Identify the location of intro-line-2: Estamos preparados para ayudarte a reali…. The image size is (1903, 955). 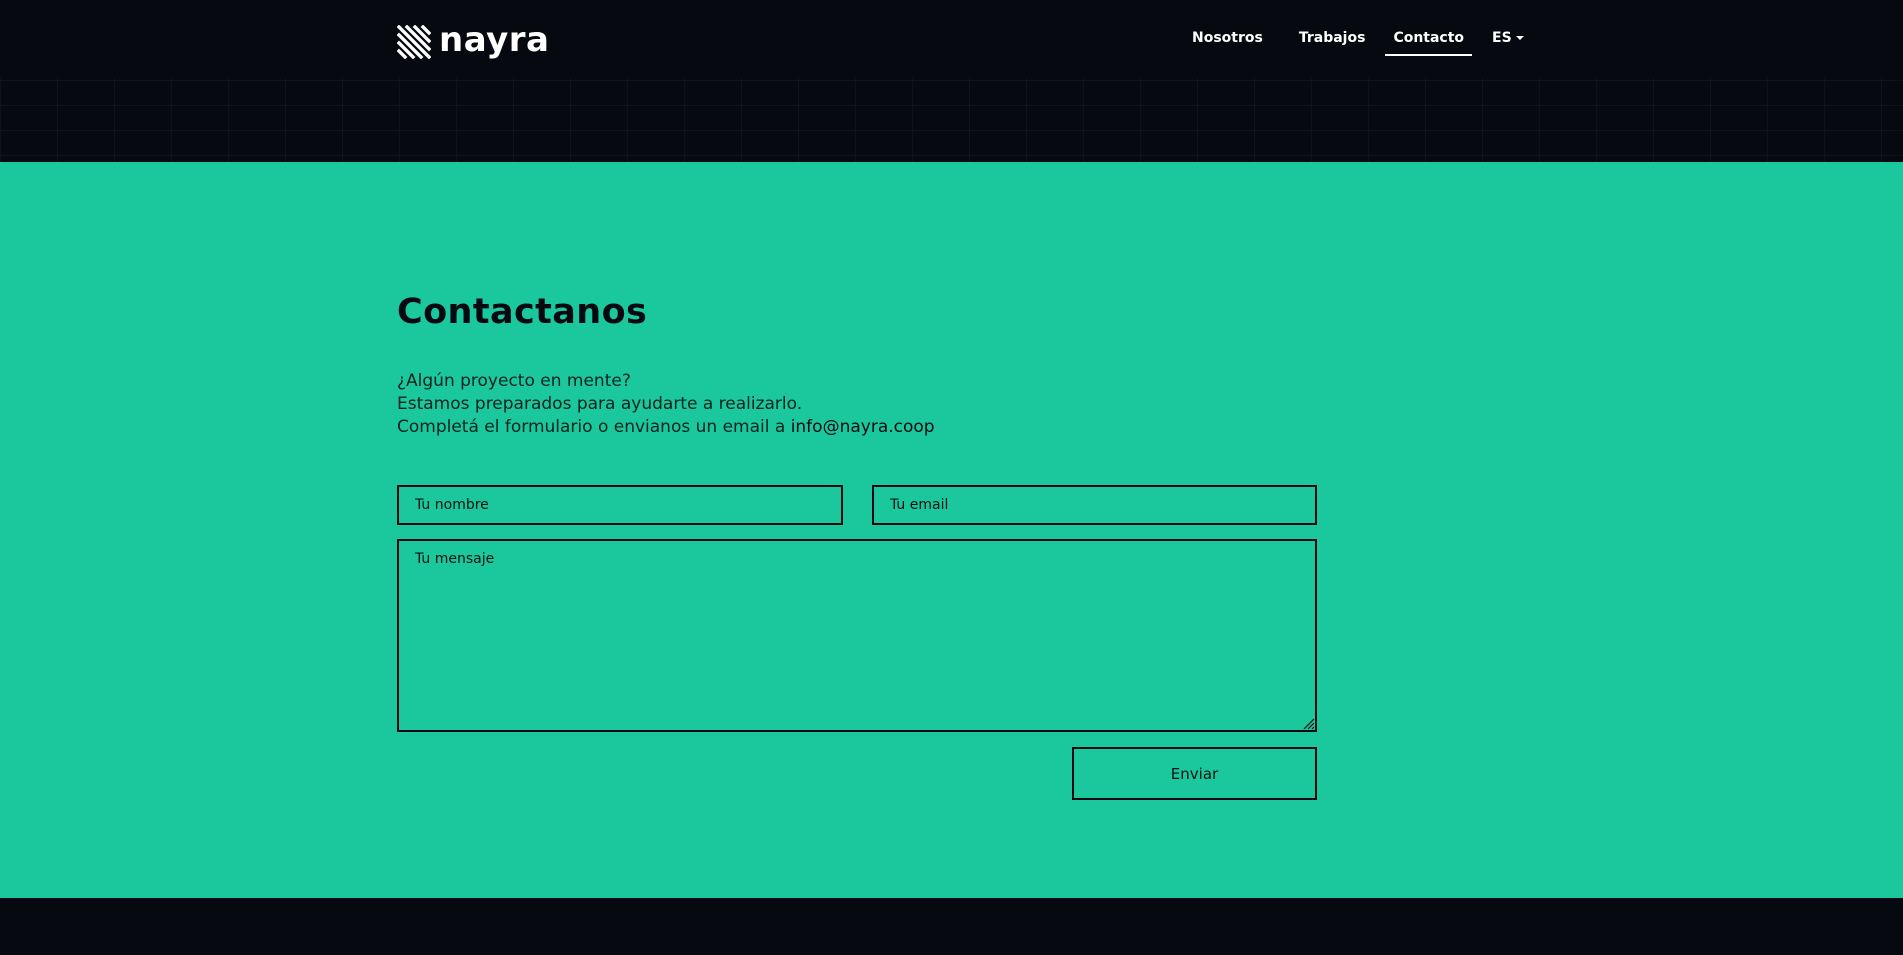
(600, 404).